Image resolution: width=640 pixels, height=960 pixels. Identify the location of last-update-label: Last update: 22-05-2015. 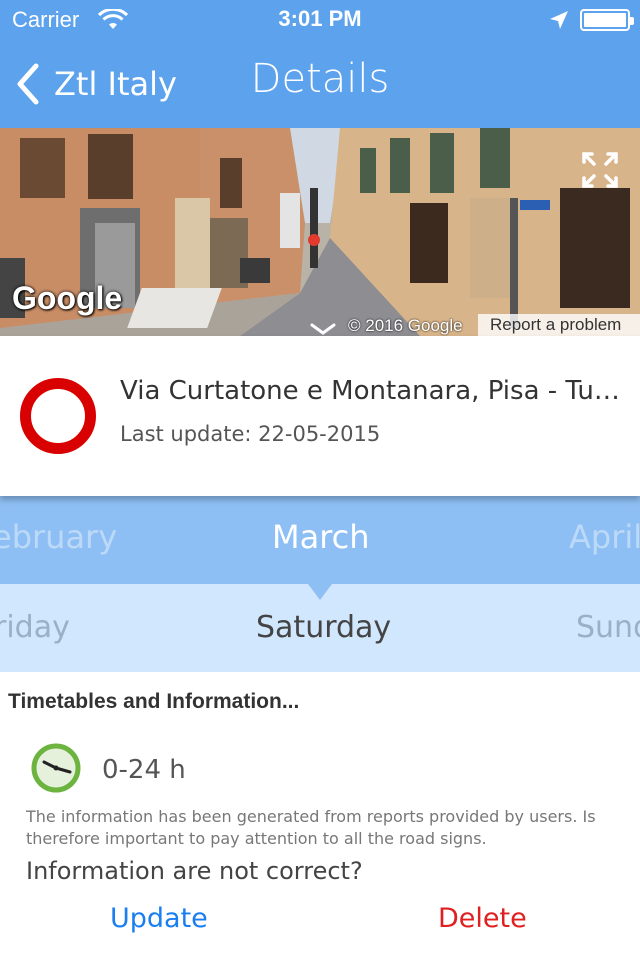
(250, 434).